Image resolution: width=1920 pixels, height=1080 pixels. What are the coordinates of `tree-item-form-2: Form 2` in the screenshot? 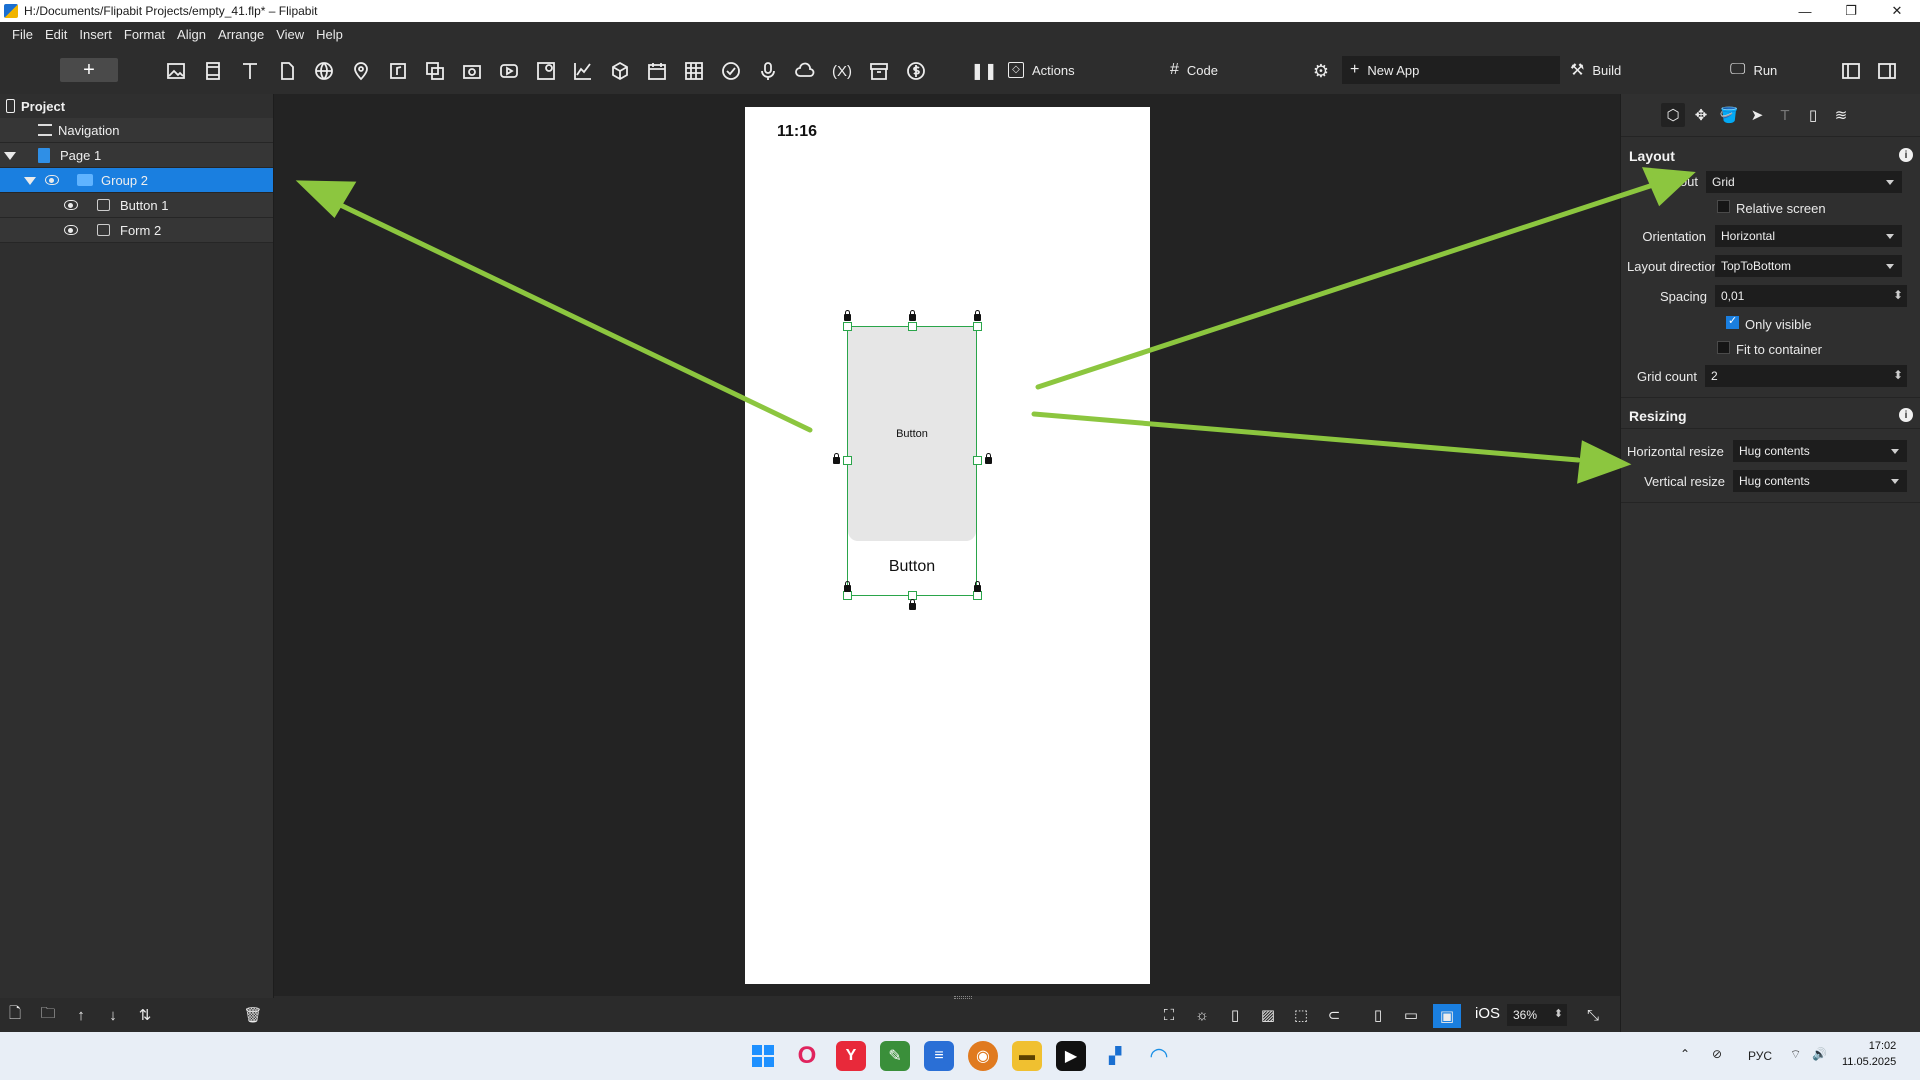 It's located at (136, 230).